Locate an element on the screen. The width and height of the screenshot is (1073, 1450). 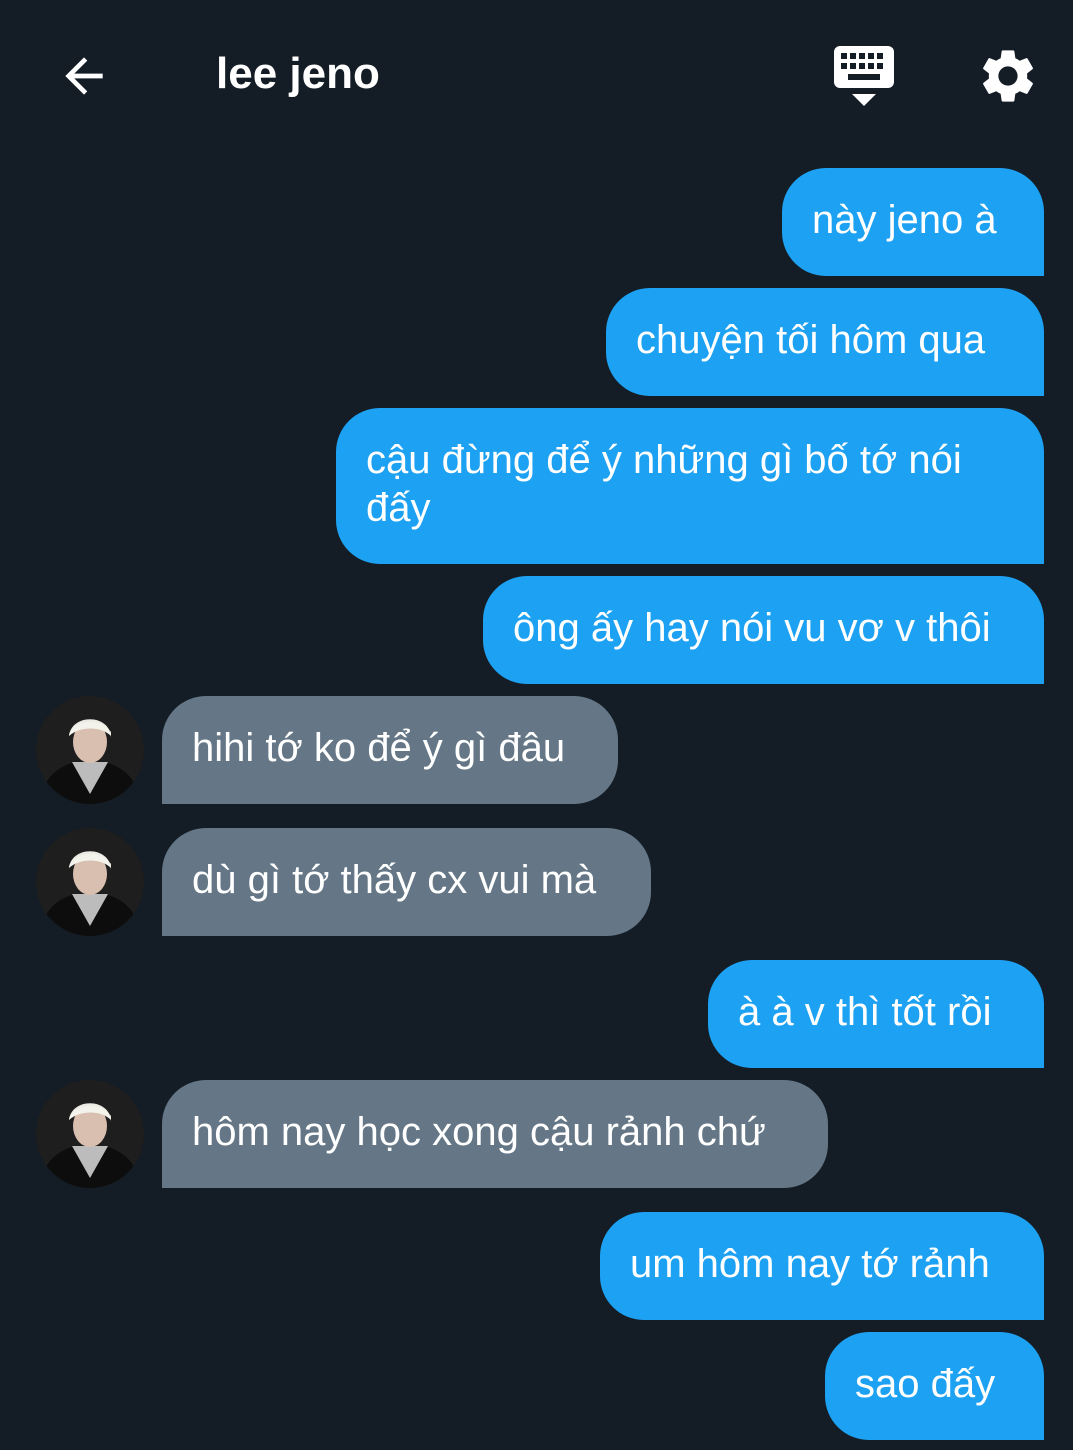
gear-icon is located at coordinates (1008, 76).